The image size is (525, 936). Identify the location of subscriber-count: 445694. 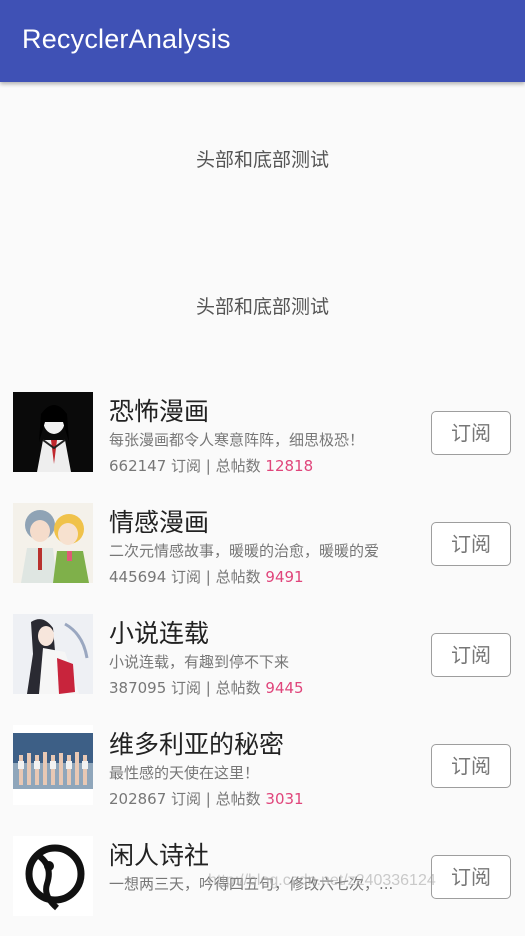
(138, 577).